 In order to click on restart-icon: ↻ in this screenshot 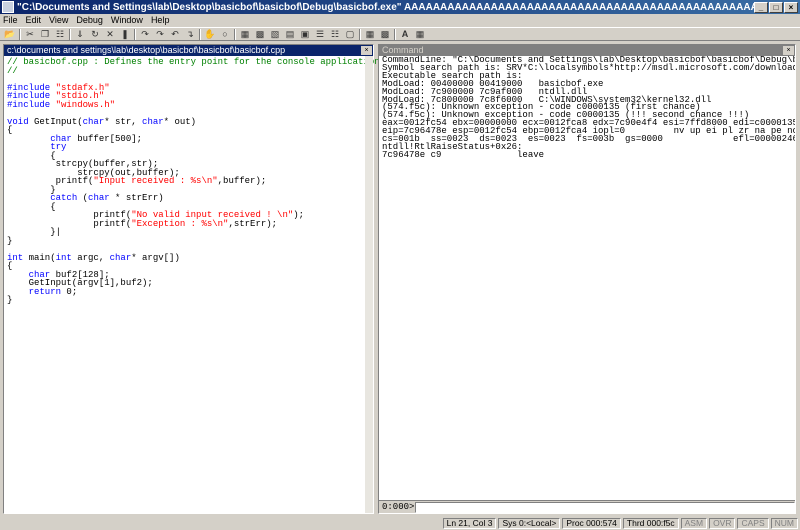, I will do `click(95, 34)`.